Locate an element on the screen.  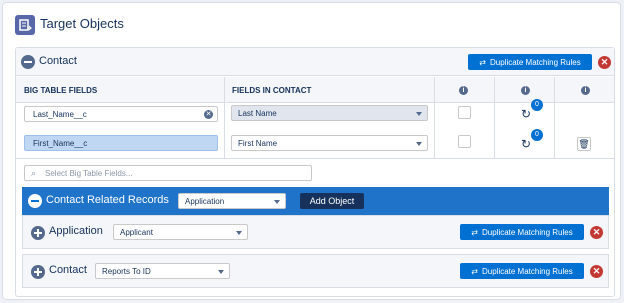
related-records-title: Contact Related Records is located at coordinates (107, 200).